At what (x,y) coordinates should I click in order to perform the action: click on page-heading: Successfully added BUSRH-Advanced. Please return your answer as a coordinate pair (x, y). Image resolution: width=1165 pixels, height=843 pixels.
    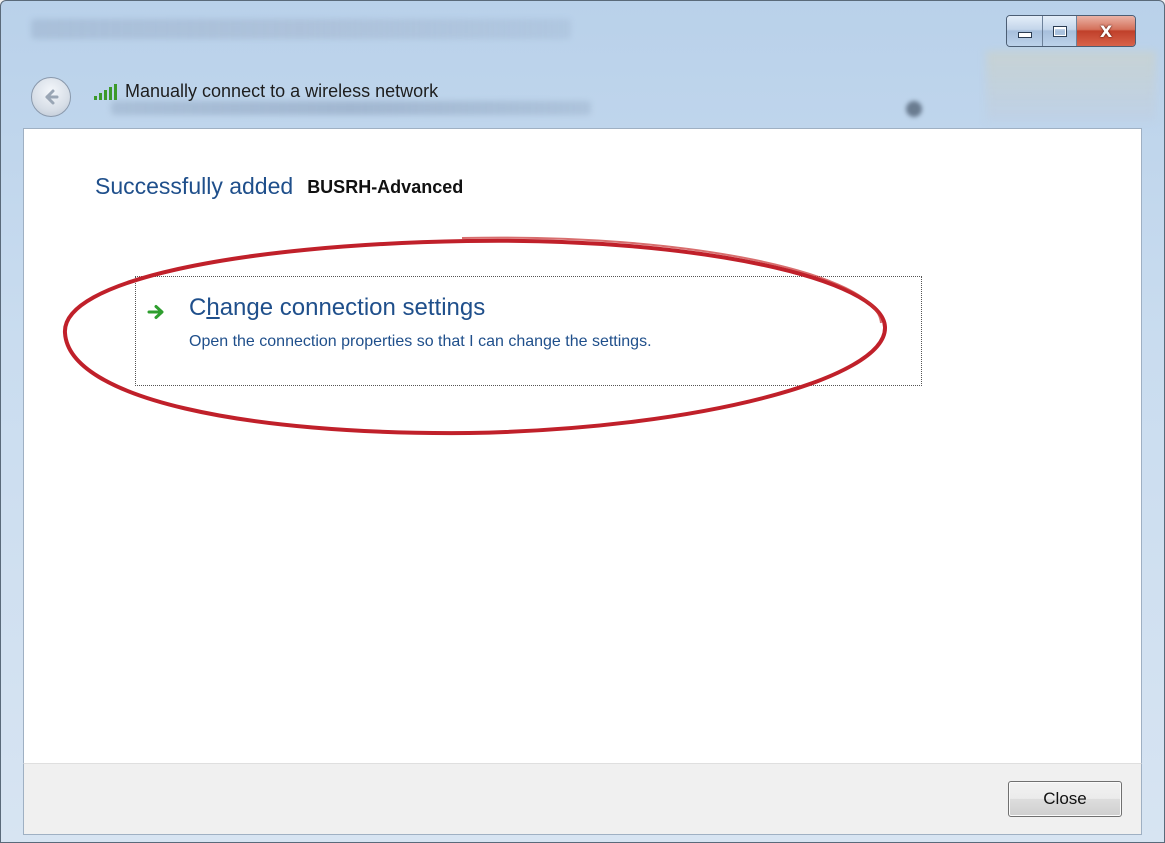
    Looking at the image, I should click on (279, 186).